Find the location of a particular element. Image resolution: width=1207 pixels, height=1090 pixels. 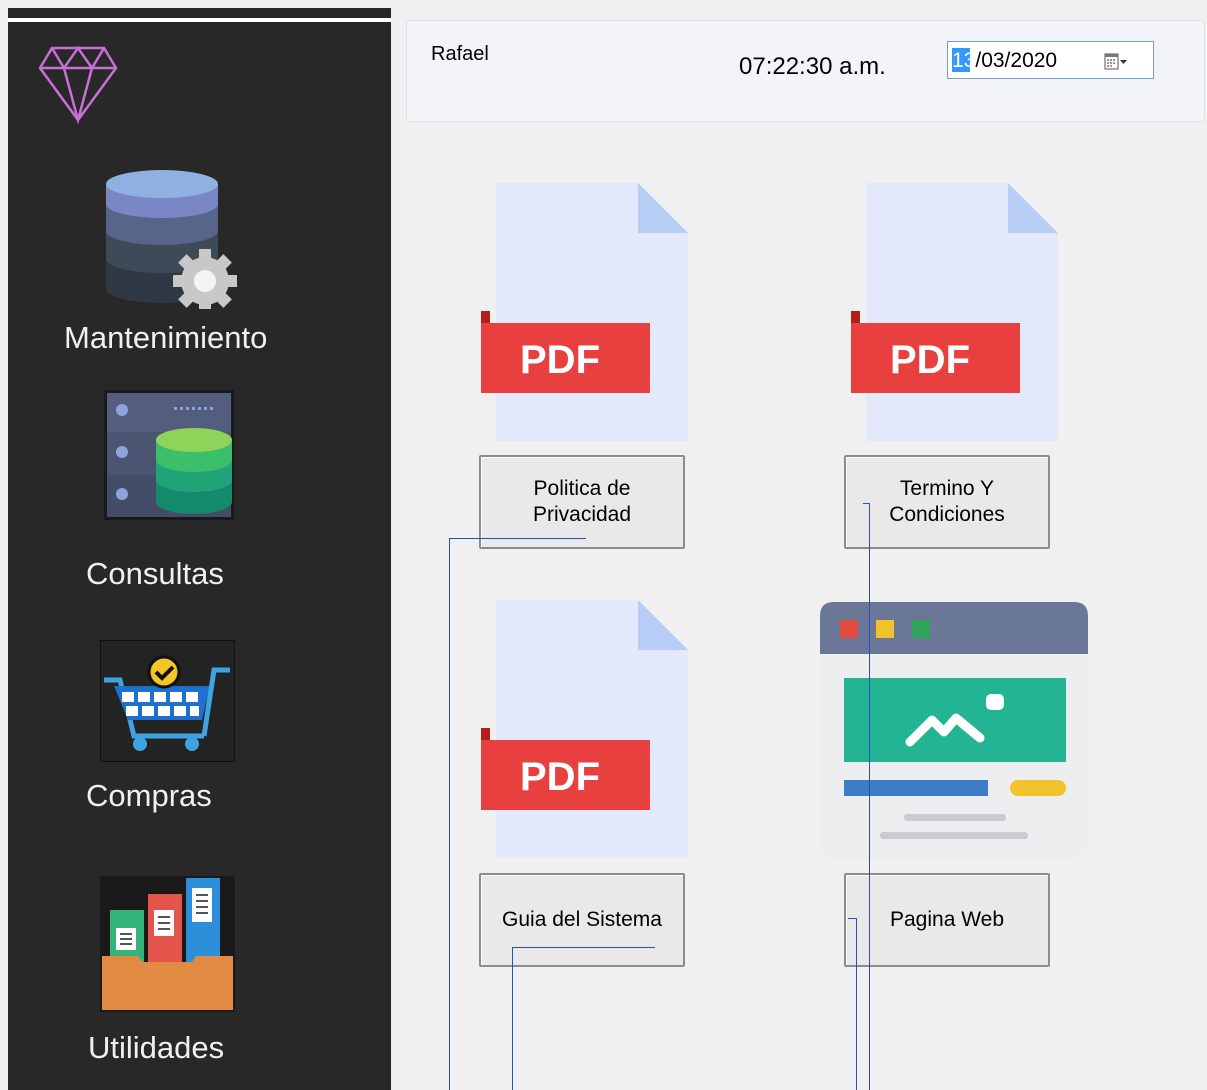

date-text: 13/03/2020 is located at coordinates (1004, 61).